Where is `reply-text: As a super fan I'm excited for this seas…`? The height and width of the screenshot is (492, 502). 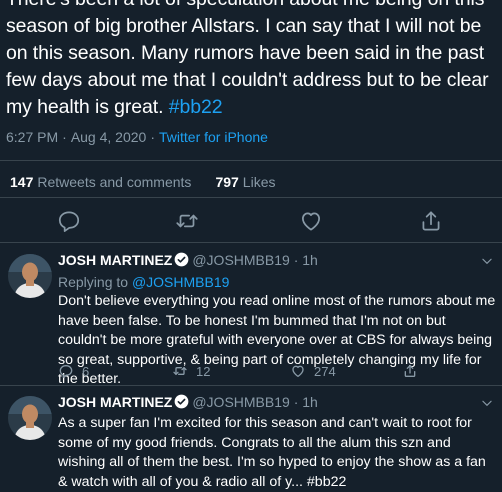 reply-text: As a super fan I'm excited for this seas… is located at coordinates (272, 452).